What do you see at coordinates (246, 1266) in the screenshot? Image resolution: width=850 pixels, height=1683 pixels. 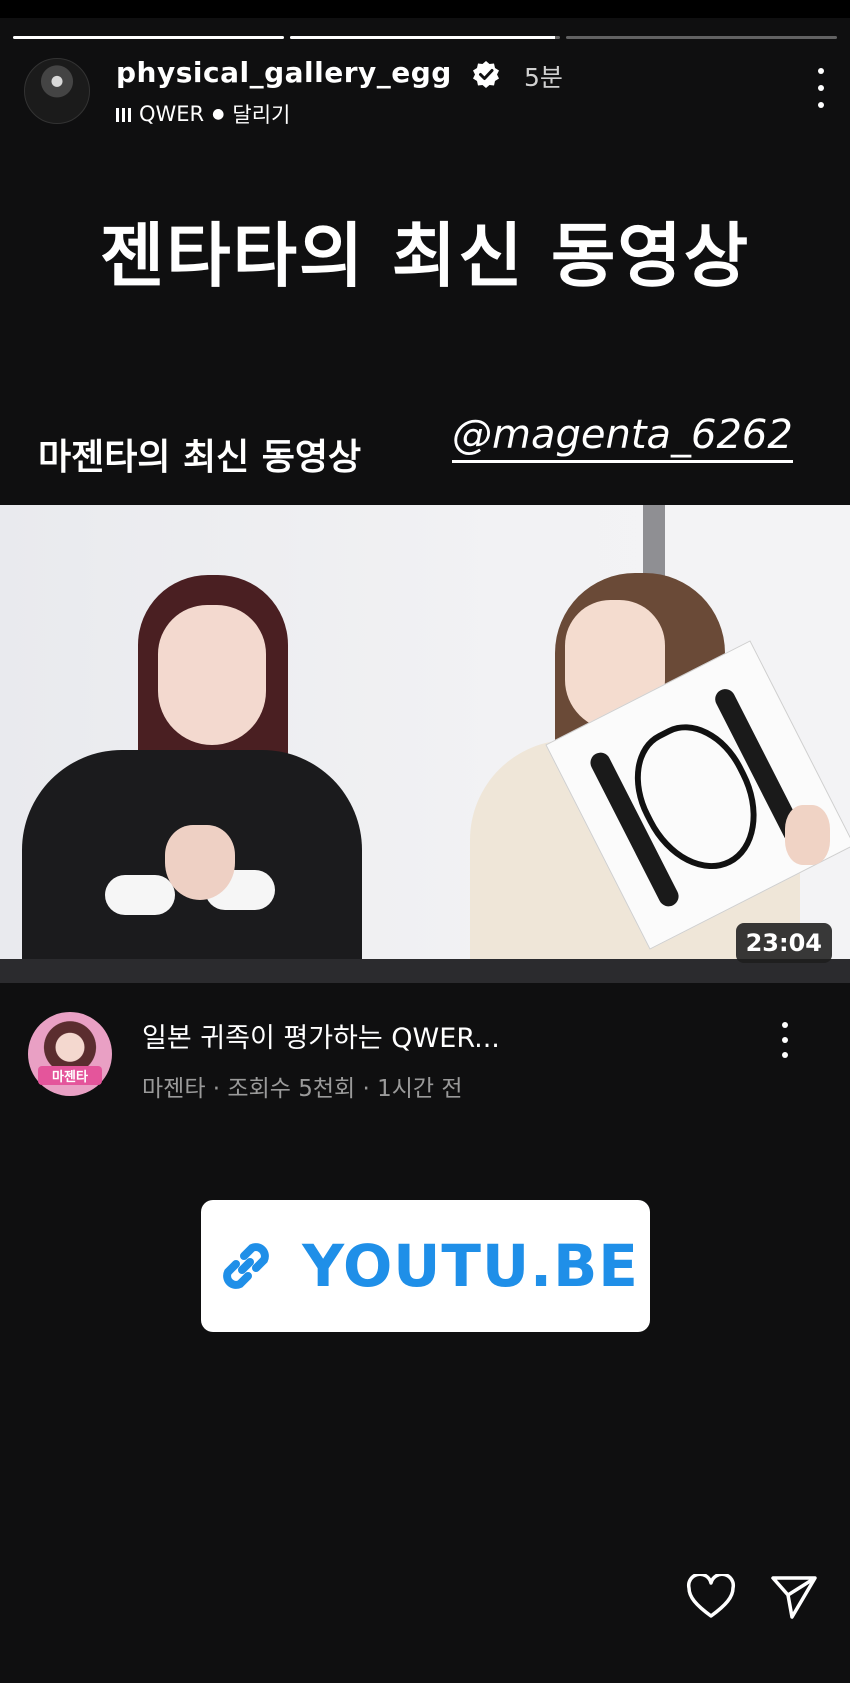 I see `link-icon` at bounding box center [246, 1266].